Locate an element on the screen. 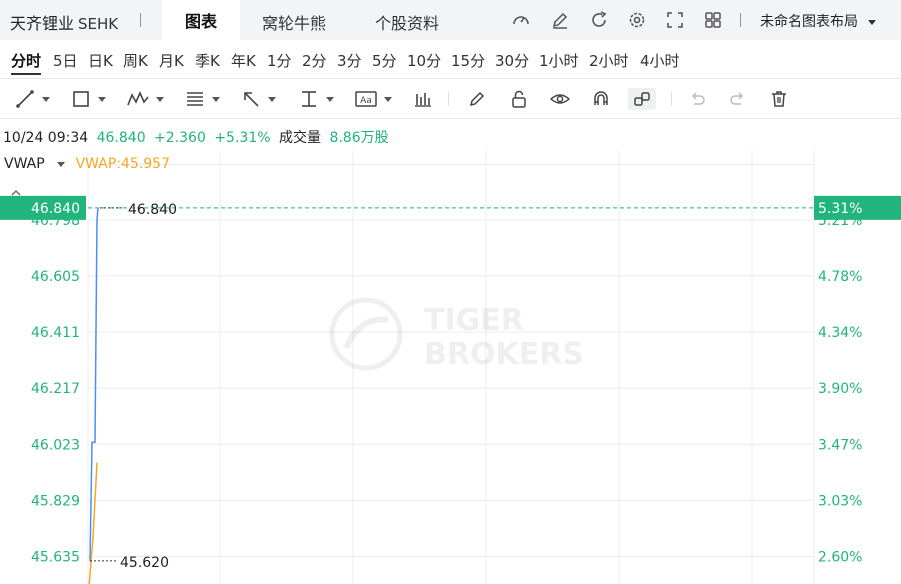 The height and width of the screenshot is (584, 901). fibonacci-tool-button is located at coordinates (202, 99).